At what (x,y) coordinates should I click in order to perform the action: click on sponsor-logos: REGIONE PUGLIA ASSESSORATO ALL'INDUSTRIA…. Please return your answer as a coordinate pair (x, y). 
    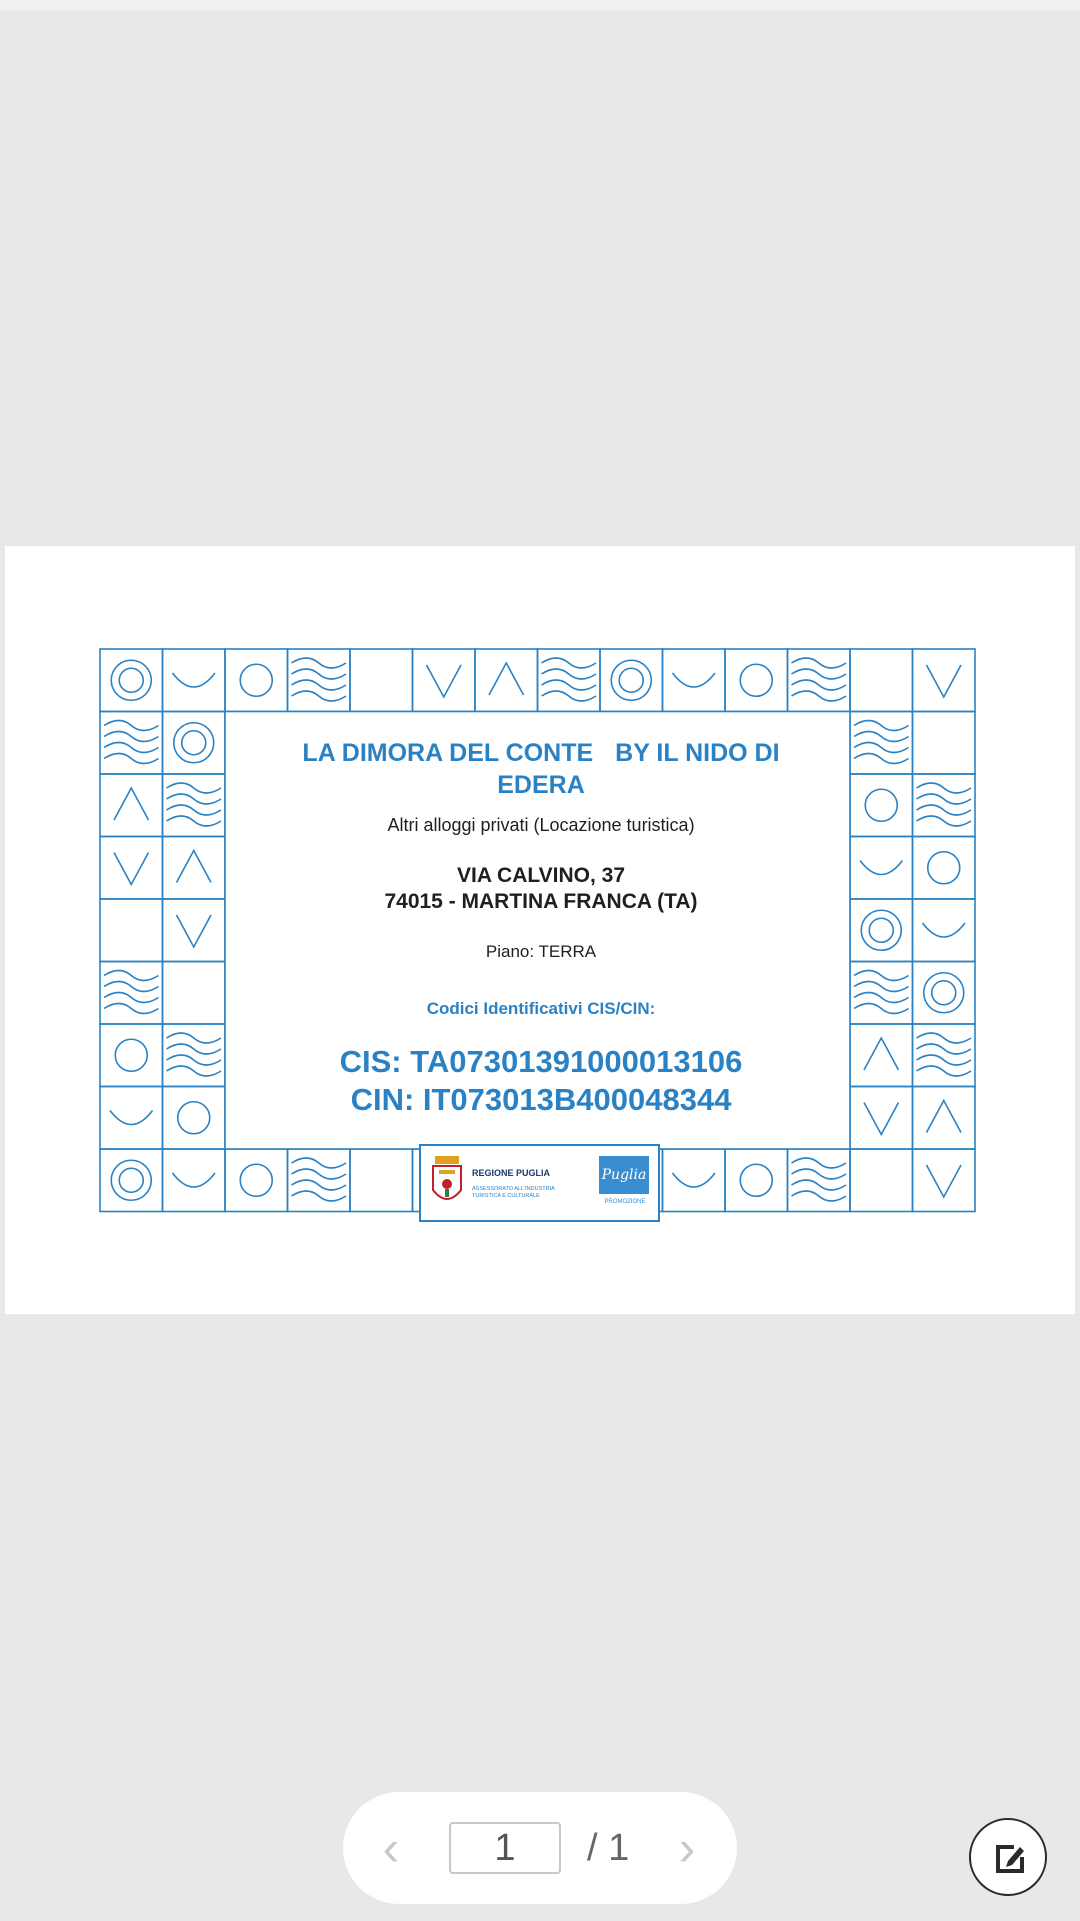
    Looking at the image, I should click on (539, 1183).